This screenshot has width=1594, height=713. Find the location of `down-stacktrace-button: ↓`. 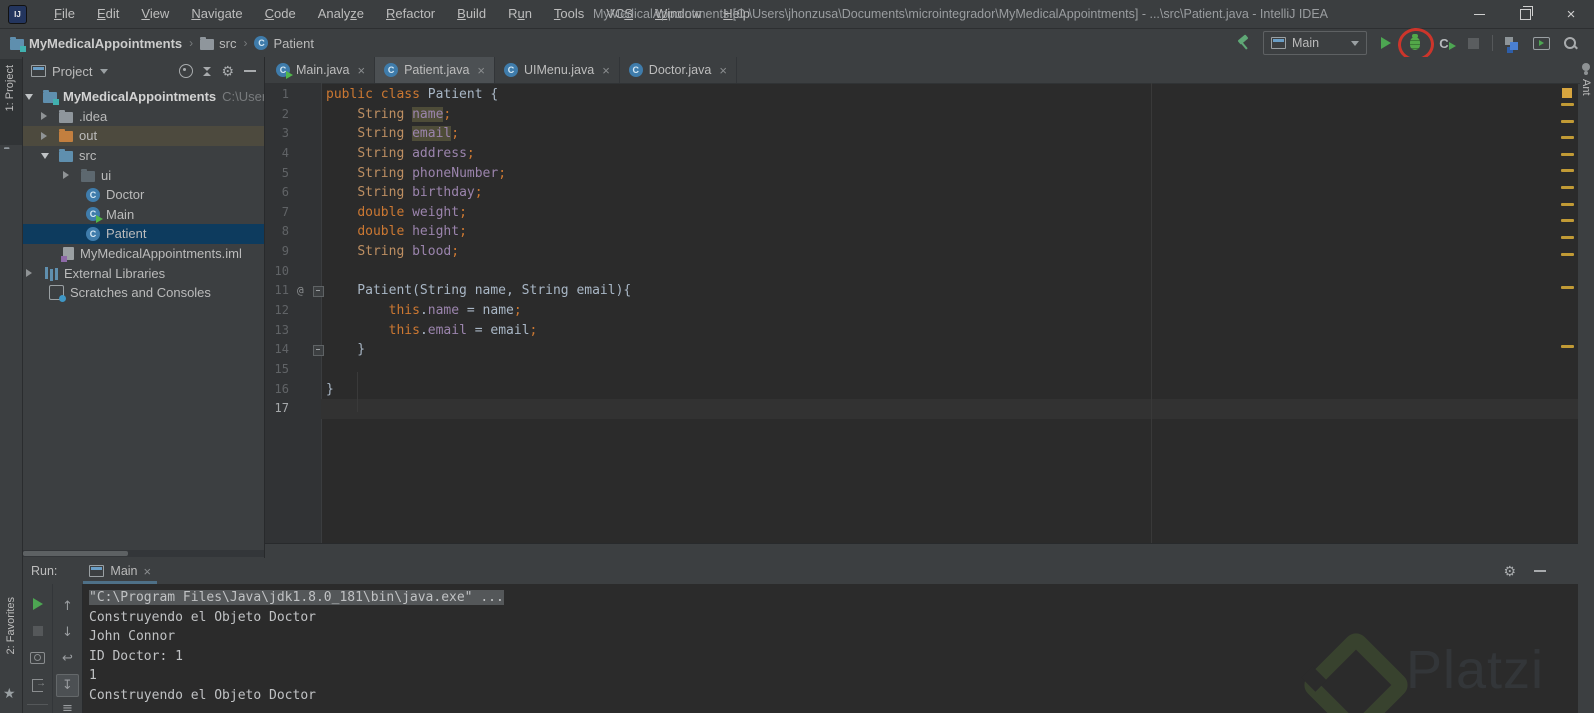

down-stacktrace-button: ↓ is located at coordinates (67, 632).